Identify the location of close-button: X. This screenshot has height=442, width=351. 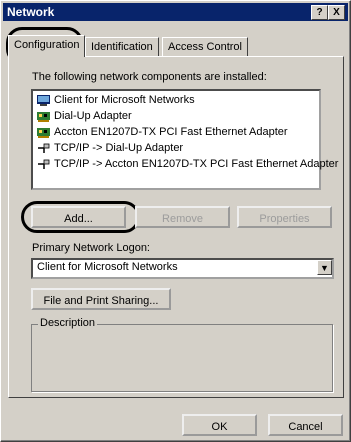
(336, 12).